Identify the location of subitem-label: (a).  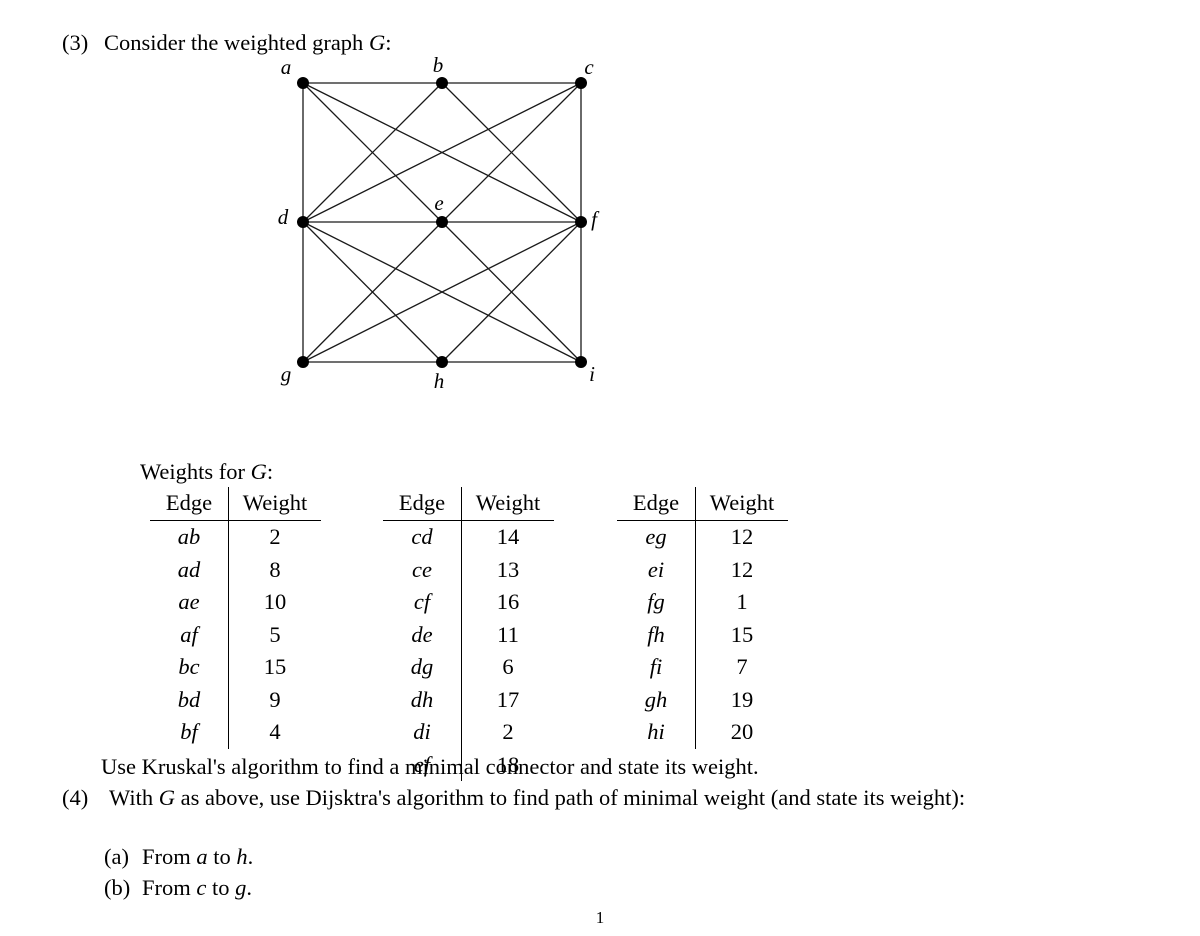
(116, 856).